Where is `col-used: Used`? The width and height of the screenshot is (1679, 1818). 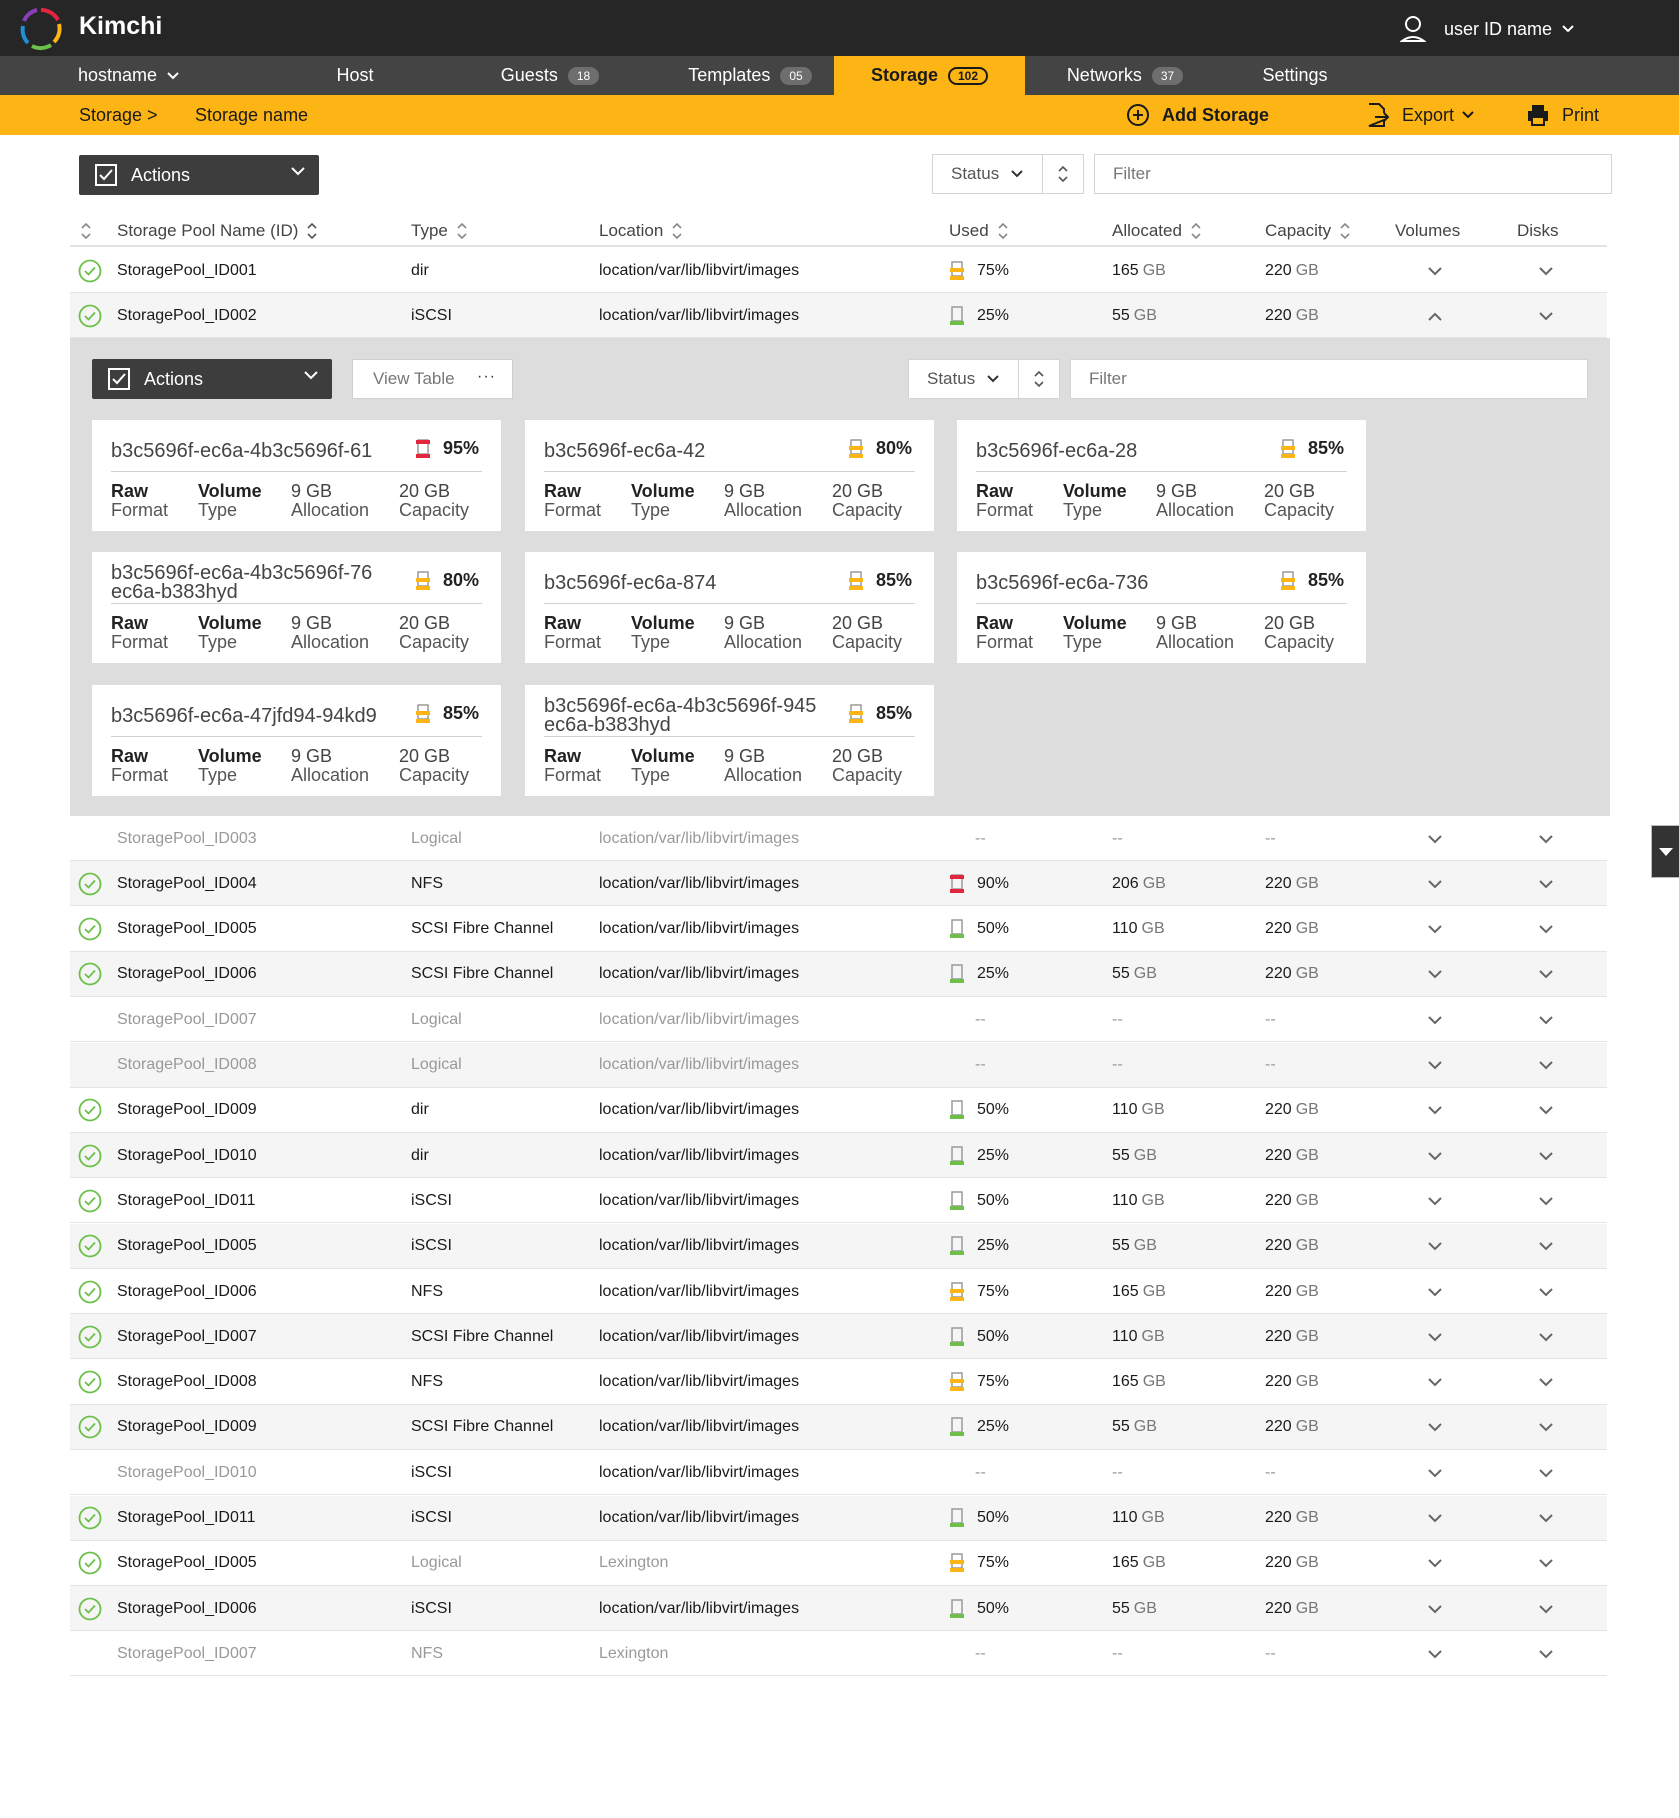
col-used: Used is located at coordinates (979, 230).